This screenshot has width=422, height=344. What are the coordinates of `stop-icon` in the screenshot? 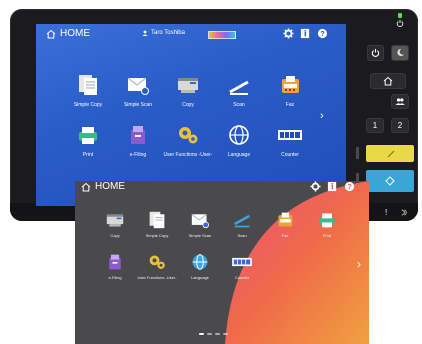 It's located at (391, 154).